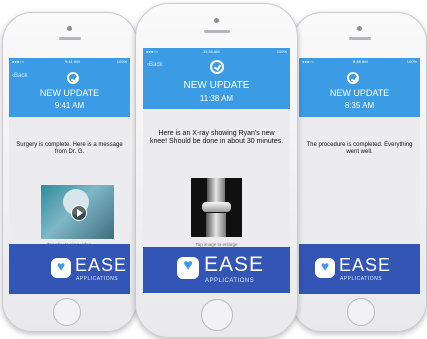  I want to click on update-time: 9:41 AM, so click(69, 105).